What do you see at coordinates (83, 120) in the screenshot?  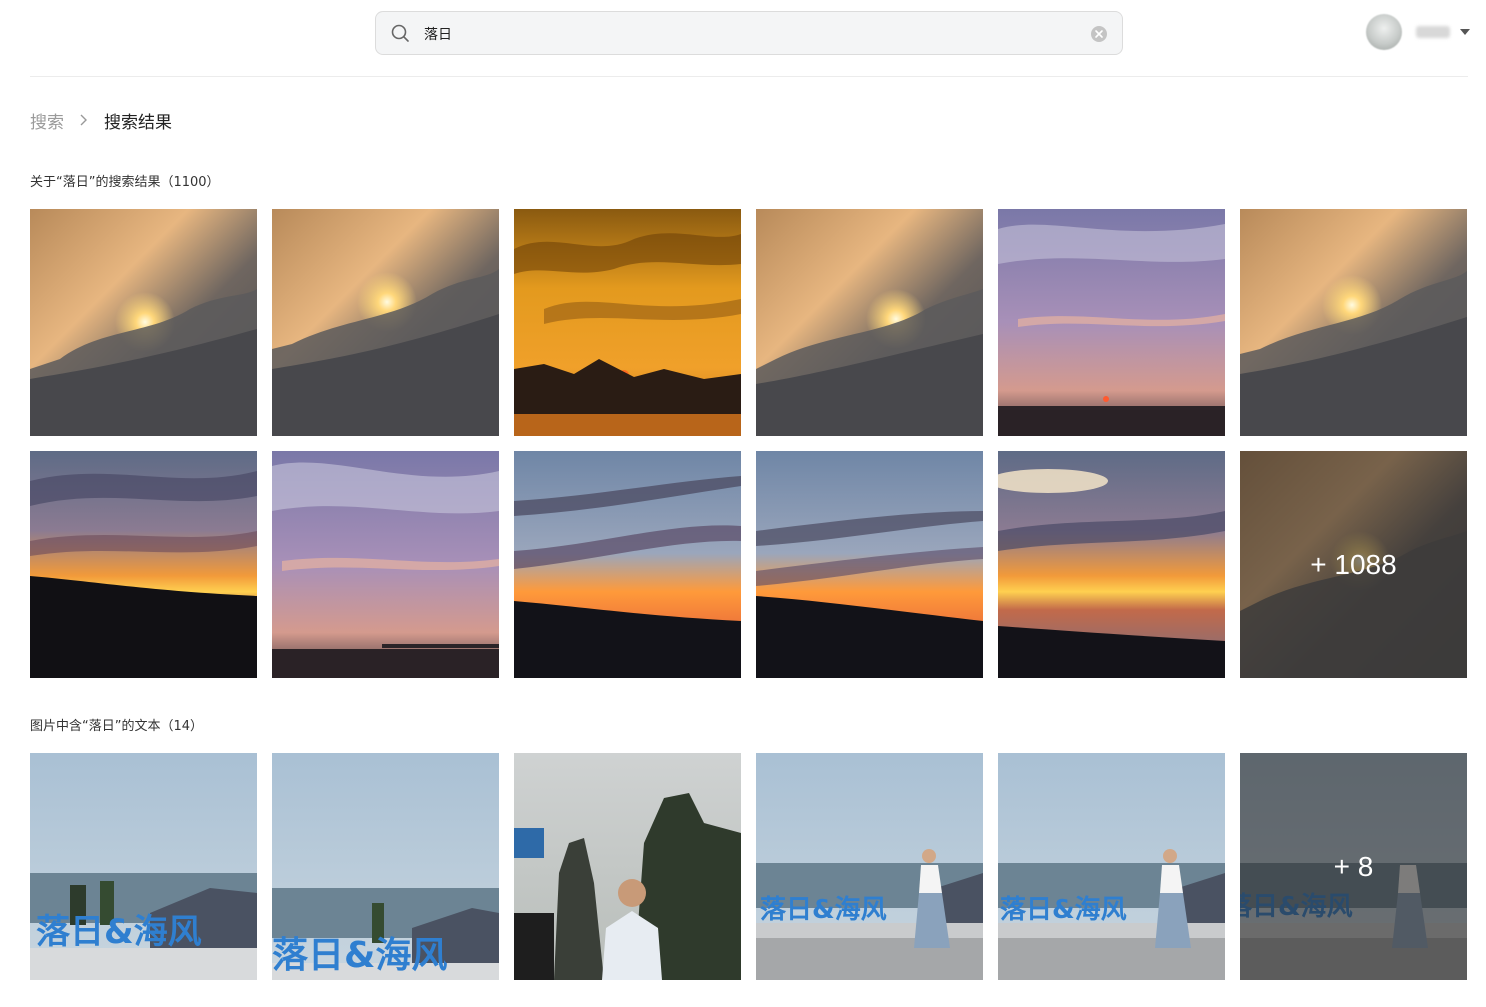 I see `chevron-right-icon` at bounding box center [83, 120].